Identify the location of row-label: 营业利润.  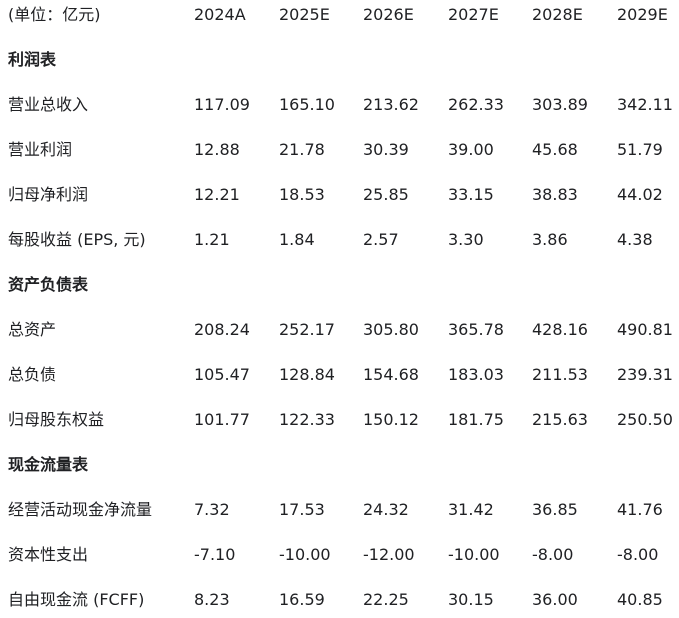
(40, 149).